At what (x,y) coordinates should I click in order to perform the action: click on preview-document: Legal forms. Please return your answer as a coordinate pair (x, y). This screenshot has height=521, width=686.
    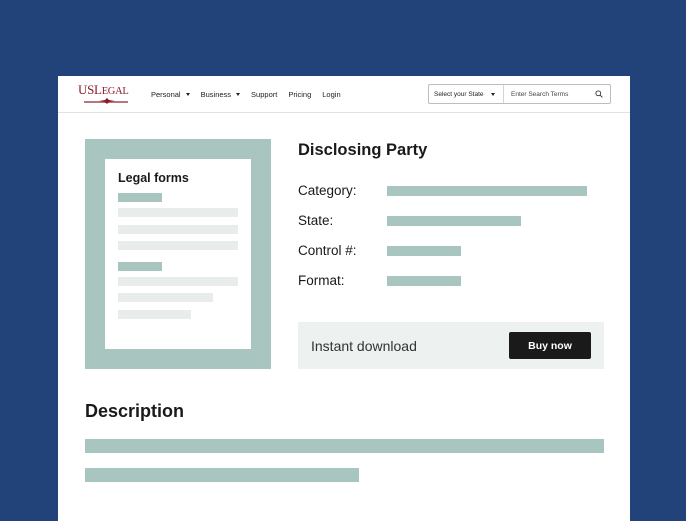
    Looking at the image, I should click on (178, 254).